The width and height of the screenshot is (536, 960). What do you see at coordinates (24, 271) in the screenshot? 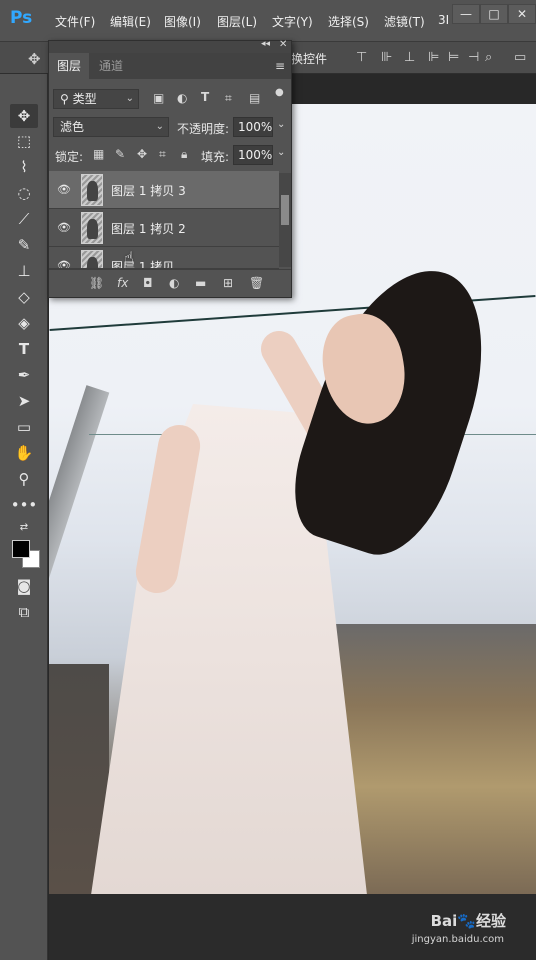
I see `stamp-tool-icon: ⊥` at bounding box center [24, 271].